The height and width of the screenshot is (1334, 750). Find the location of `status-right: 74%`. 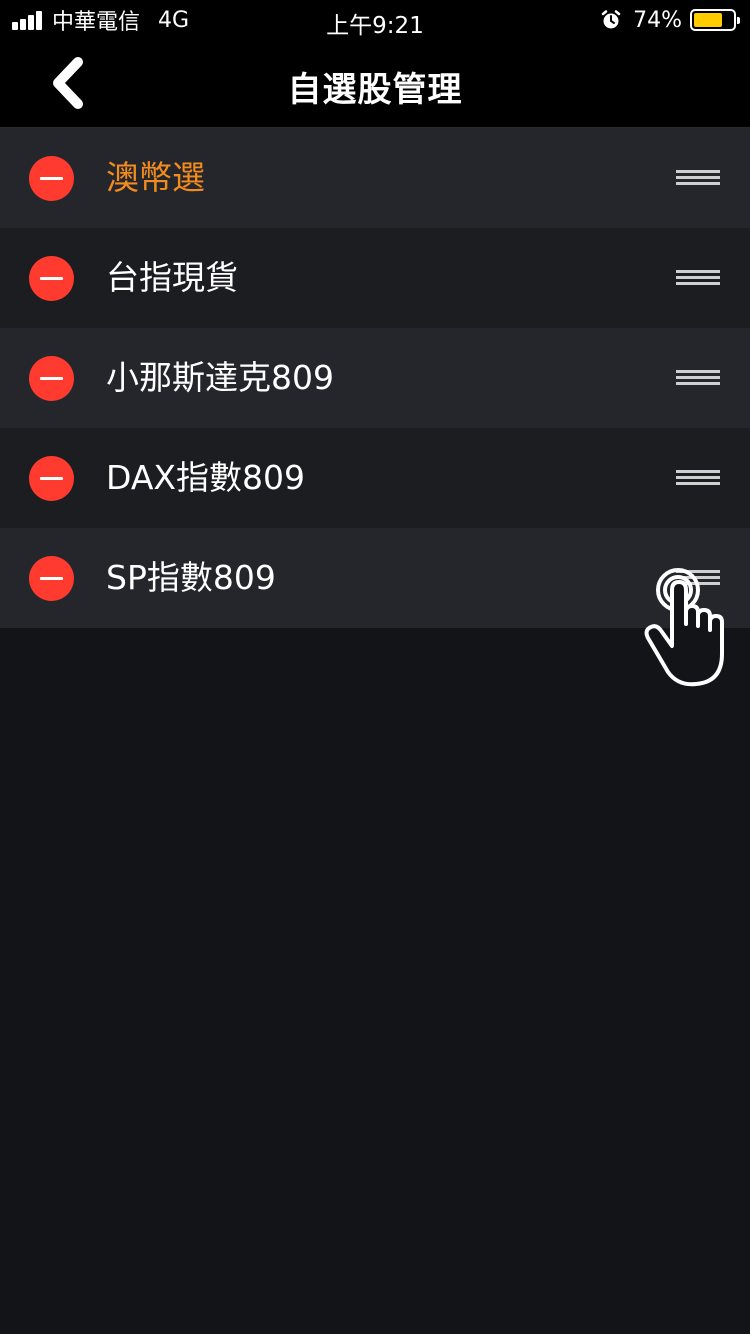

status-right: 74% is located at coordinates (670, 20).